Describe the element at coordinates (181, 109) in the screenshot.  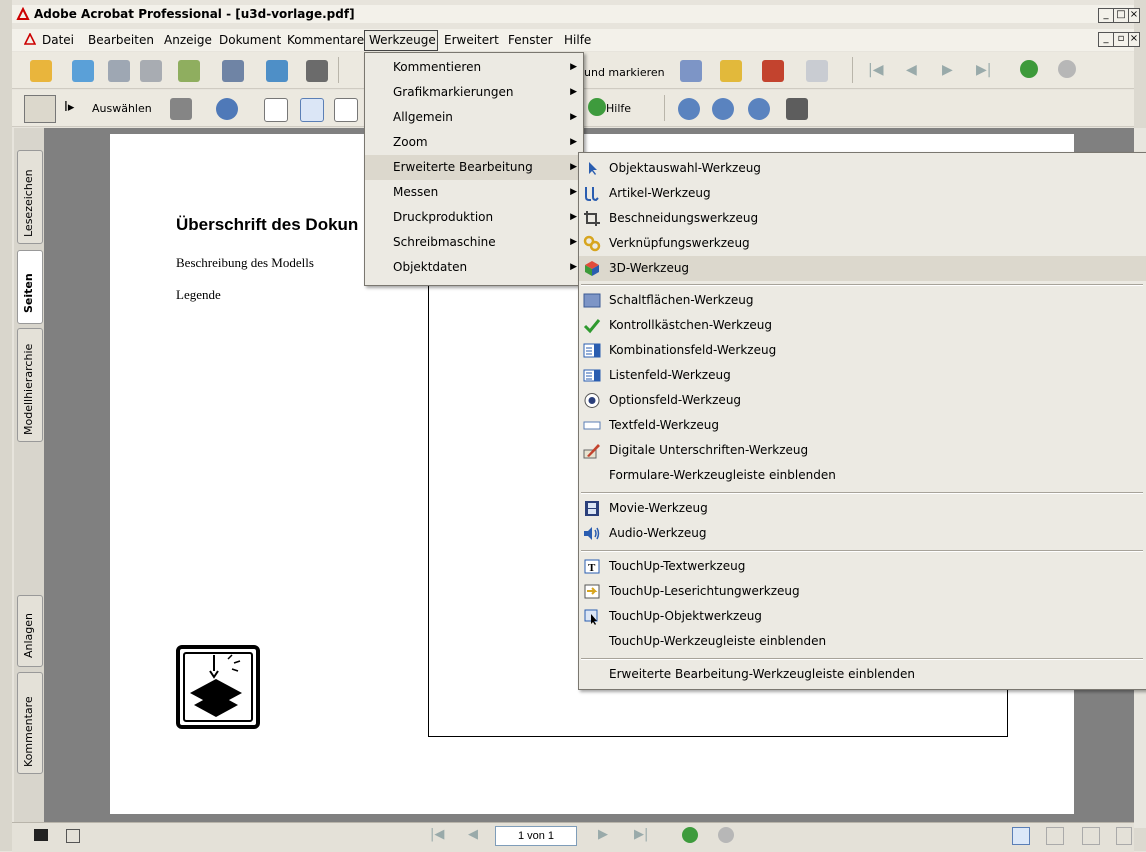
I see `snapshot-icon` at that location.